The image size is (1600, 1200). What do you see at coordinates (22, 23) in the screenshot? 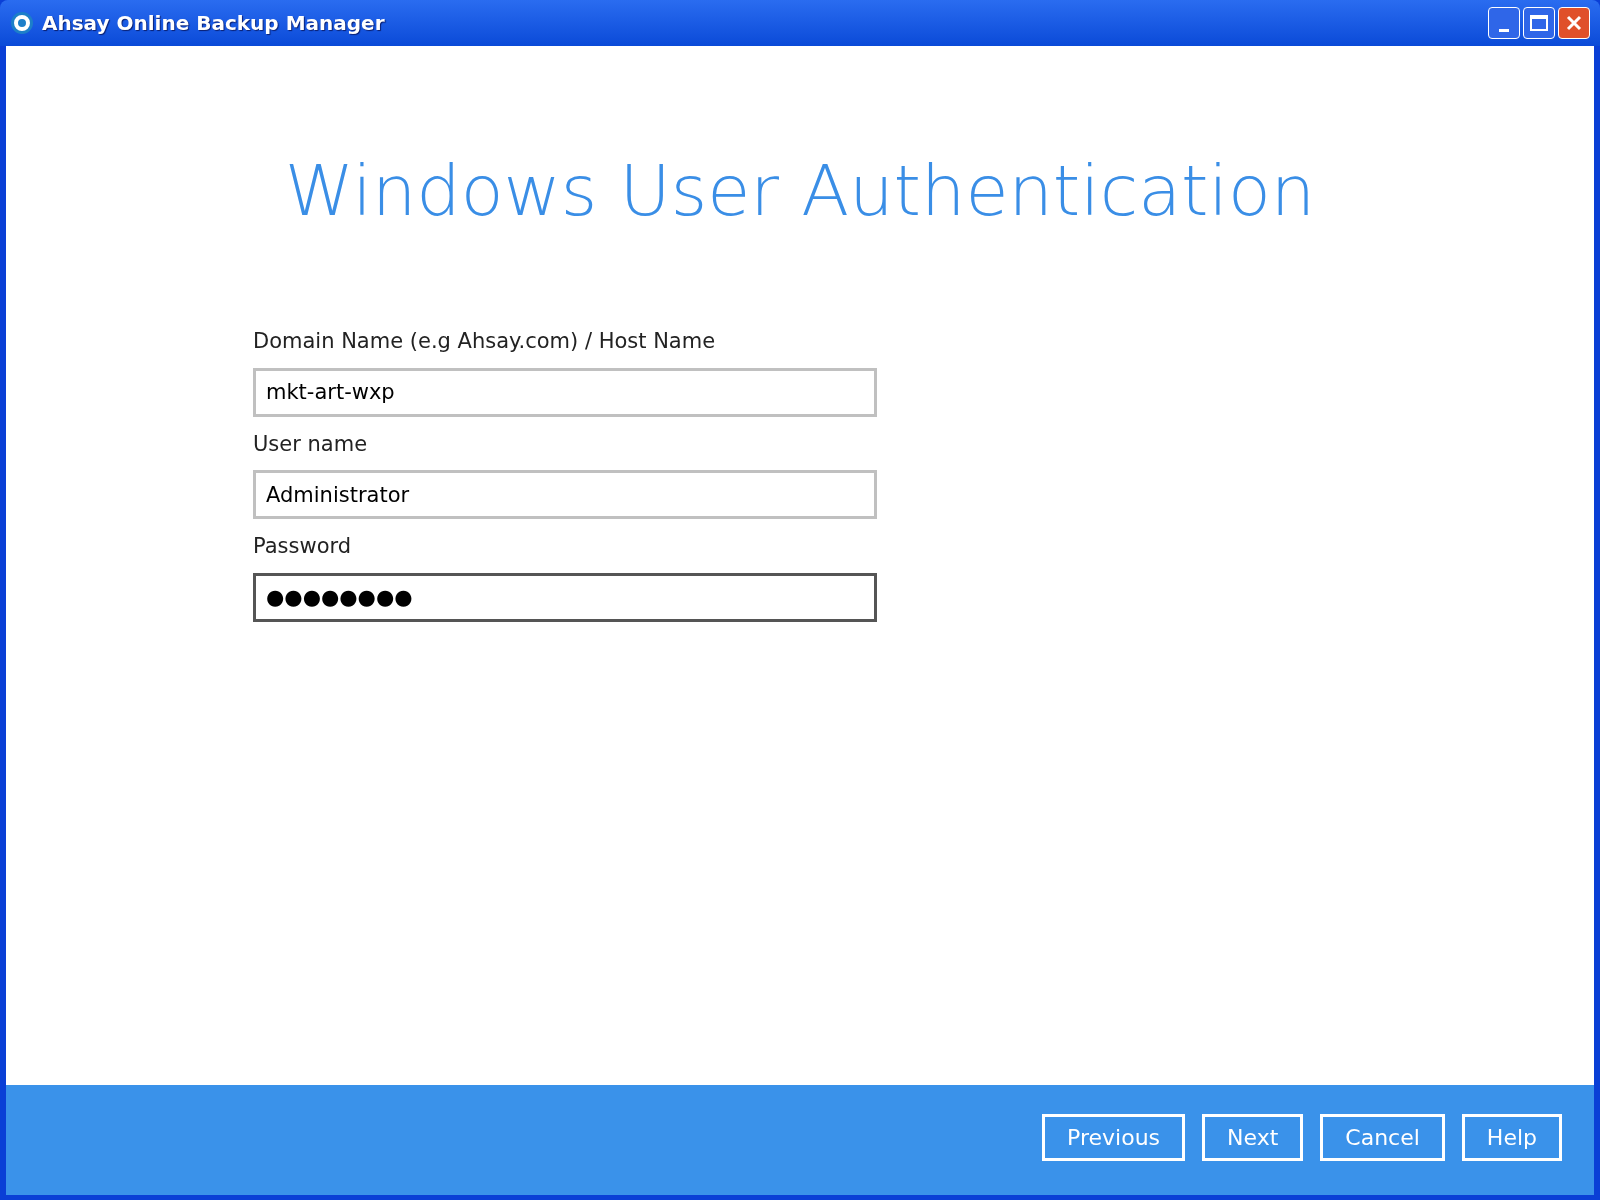
I see `app-logo-icon` at bounding box center [22, 23].